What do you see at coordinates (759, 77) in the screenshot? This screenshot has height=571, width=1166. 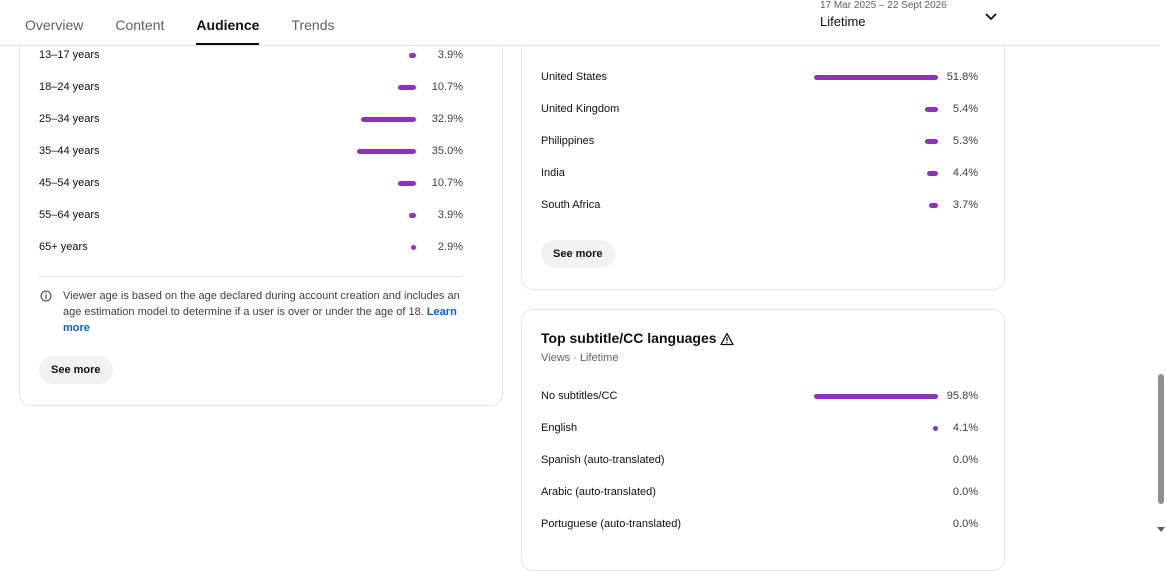 I see `geography-row: United States 51.8%` at bounding box center [759, 77].